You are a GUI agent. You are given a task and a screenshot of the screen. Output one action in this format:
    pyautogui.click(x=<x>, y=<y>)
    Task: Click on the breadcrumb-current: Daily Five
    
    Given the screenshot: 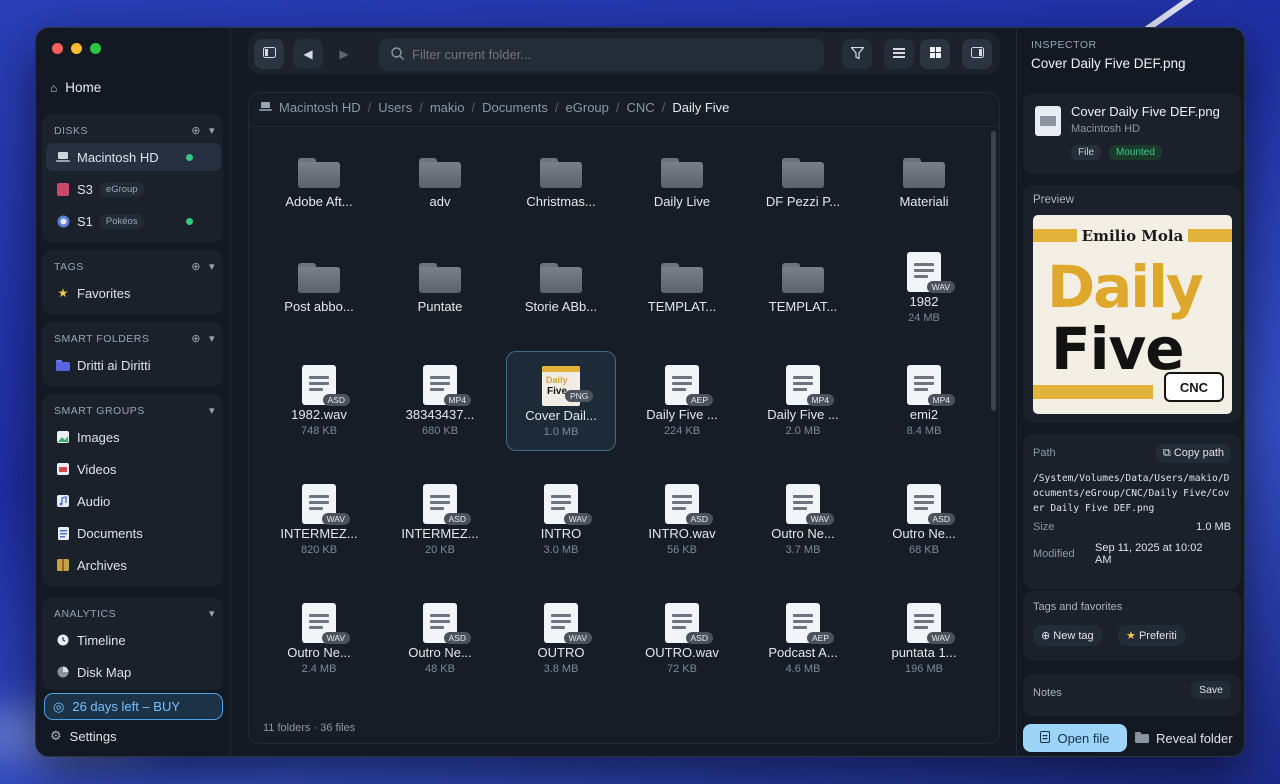 What is the action you would take?
    pyautogui.click(x=701, y=107)
    